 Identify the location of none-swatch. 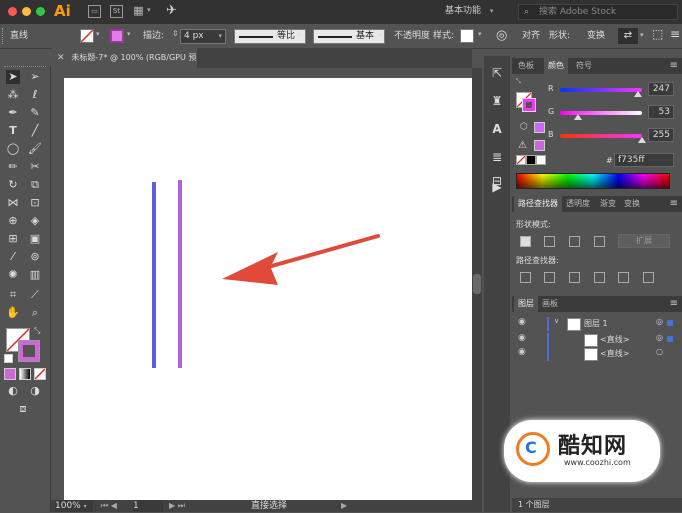
(521, 160).